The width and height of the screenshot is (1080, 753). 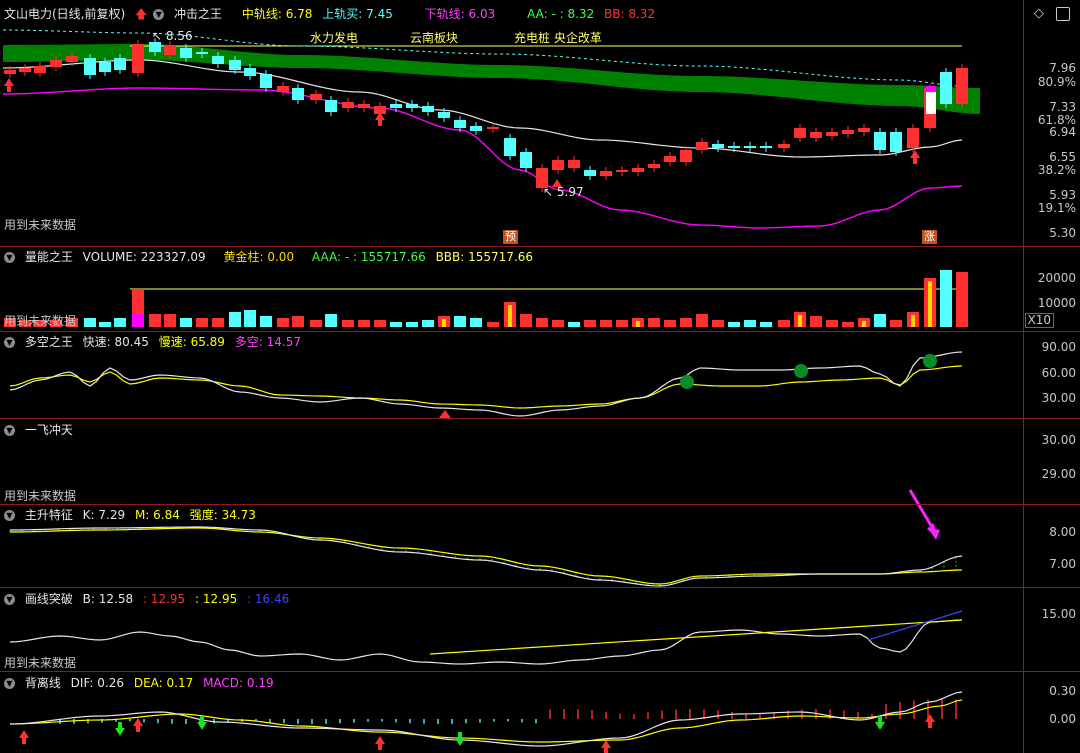 I want to click on dea-value: DEA: 0.17, so click(x=163, y=683).